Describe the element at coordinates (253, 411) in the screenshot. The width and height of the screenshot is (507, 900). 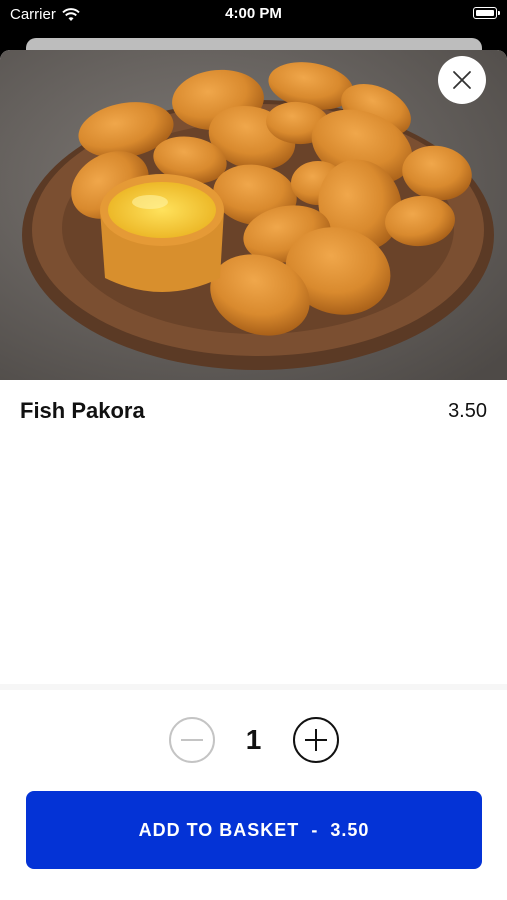
I see `item-header: Fish Pakora 3.50` at that location.